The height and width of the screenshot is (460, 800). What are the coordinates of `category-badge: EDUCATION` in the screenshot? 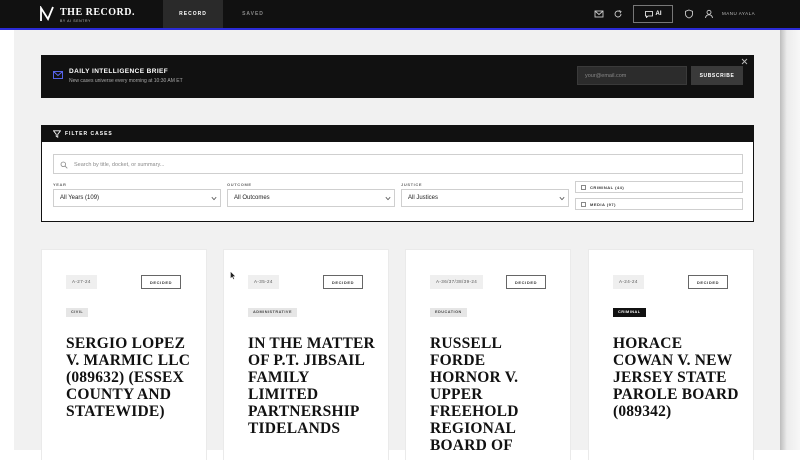 It's located at (448, 312).